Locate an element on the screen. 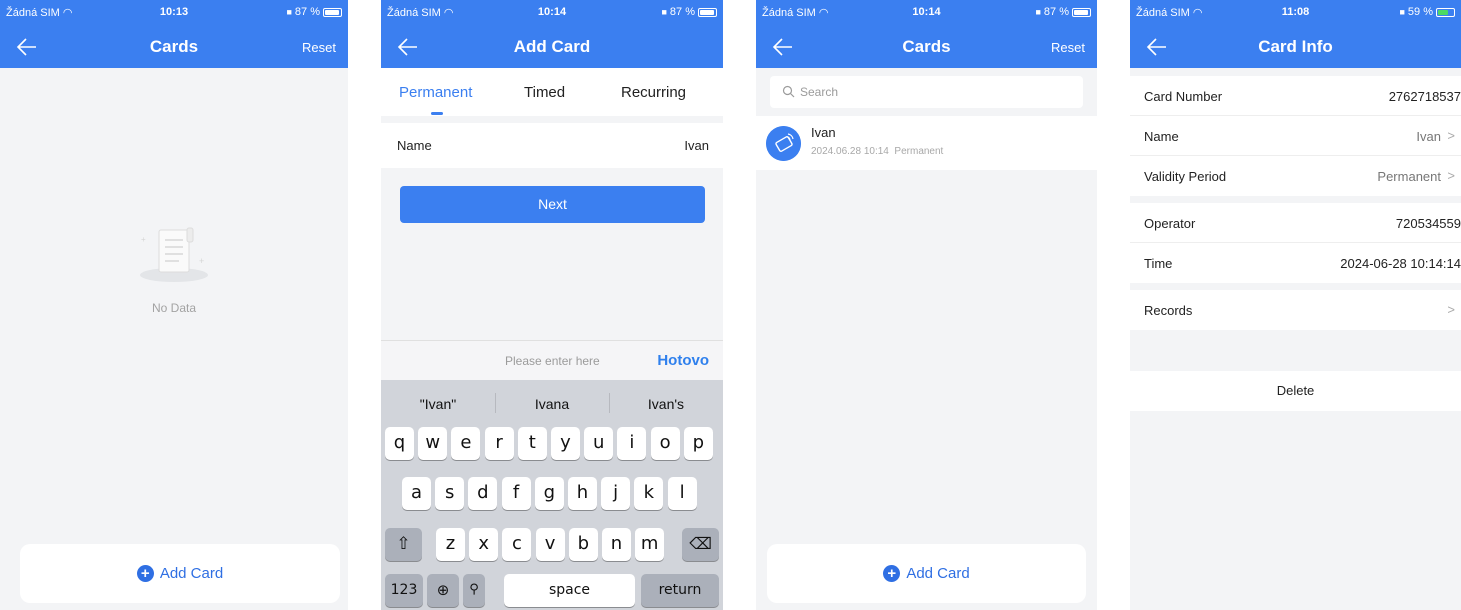 Image resolution: width=1461 pixels, height=610 pixels. validity-label: Validity Period is located at coordinates (1185, 176).